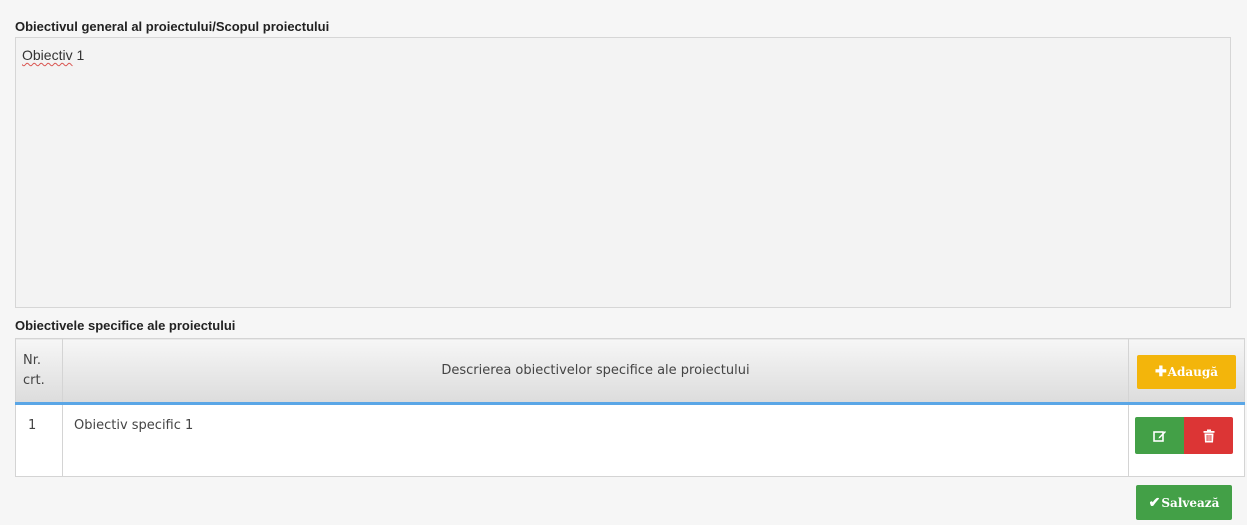 Image resolution: width=1247 pixels, height=525 pixels. I want to click on table-row: 1 Obiectiv specific 1, so click(630, 440).